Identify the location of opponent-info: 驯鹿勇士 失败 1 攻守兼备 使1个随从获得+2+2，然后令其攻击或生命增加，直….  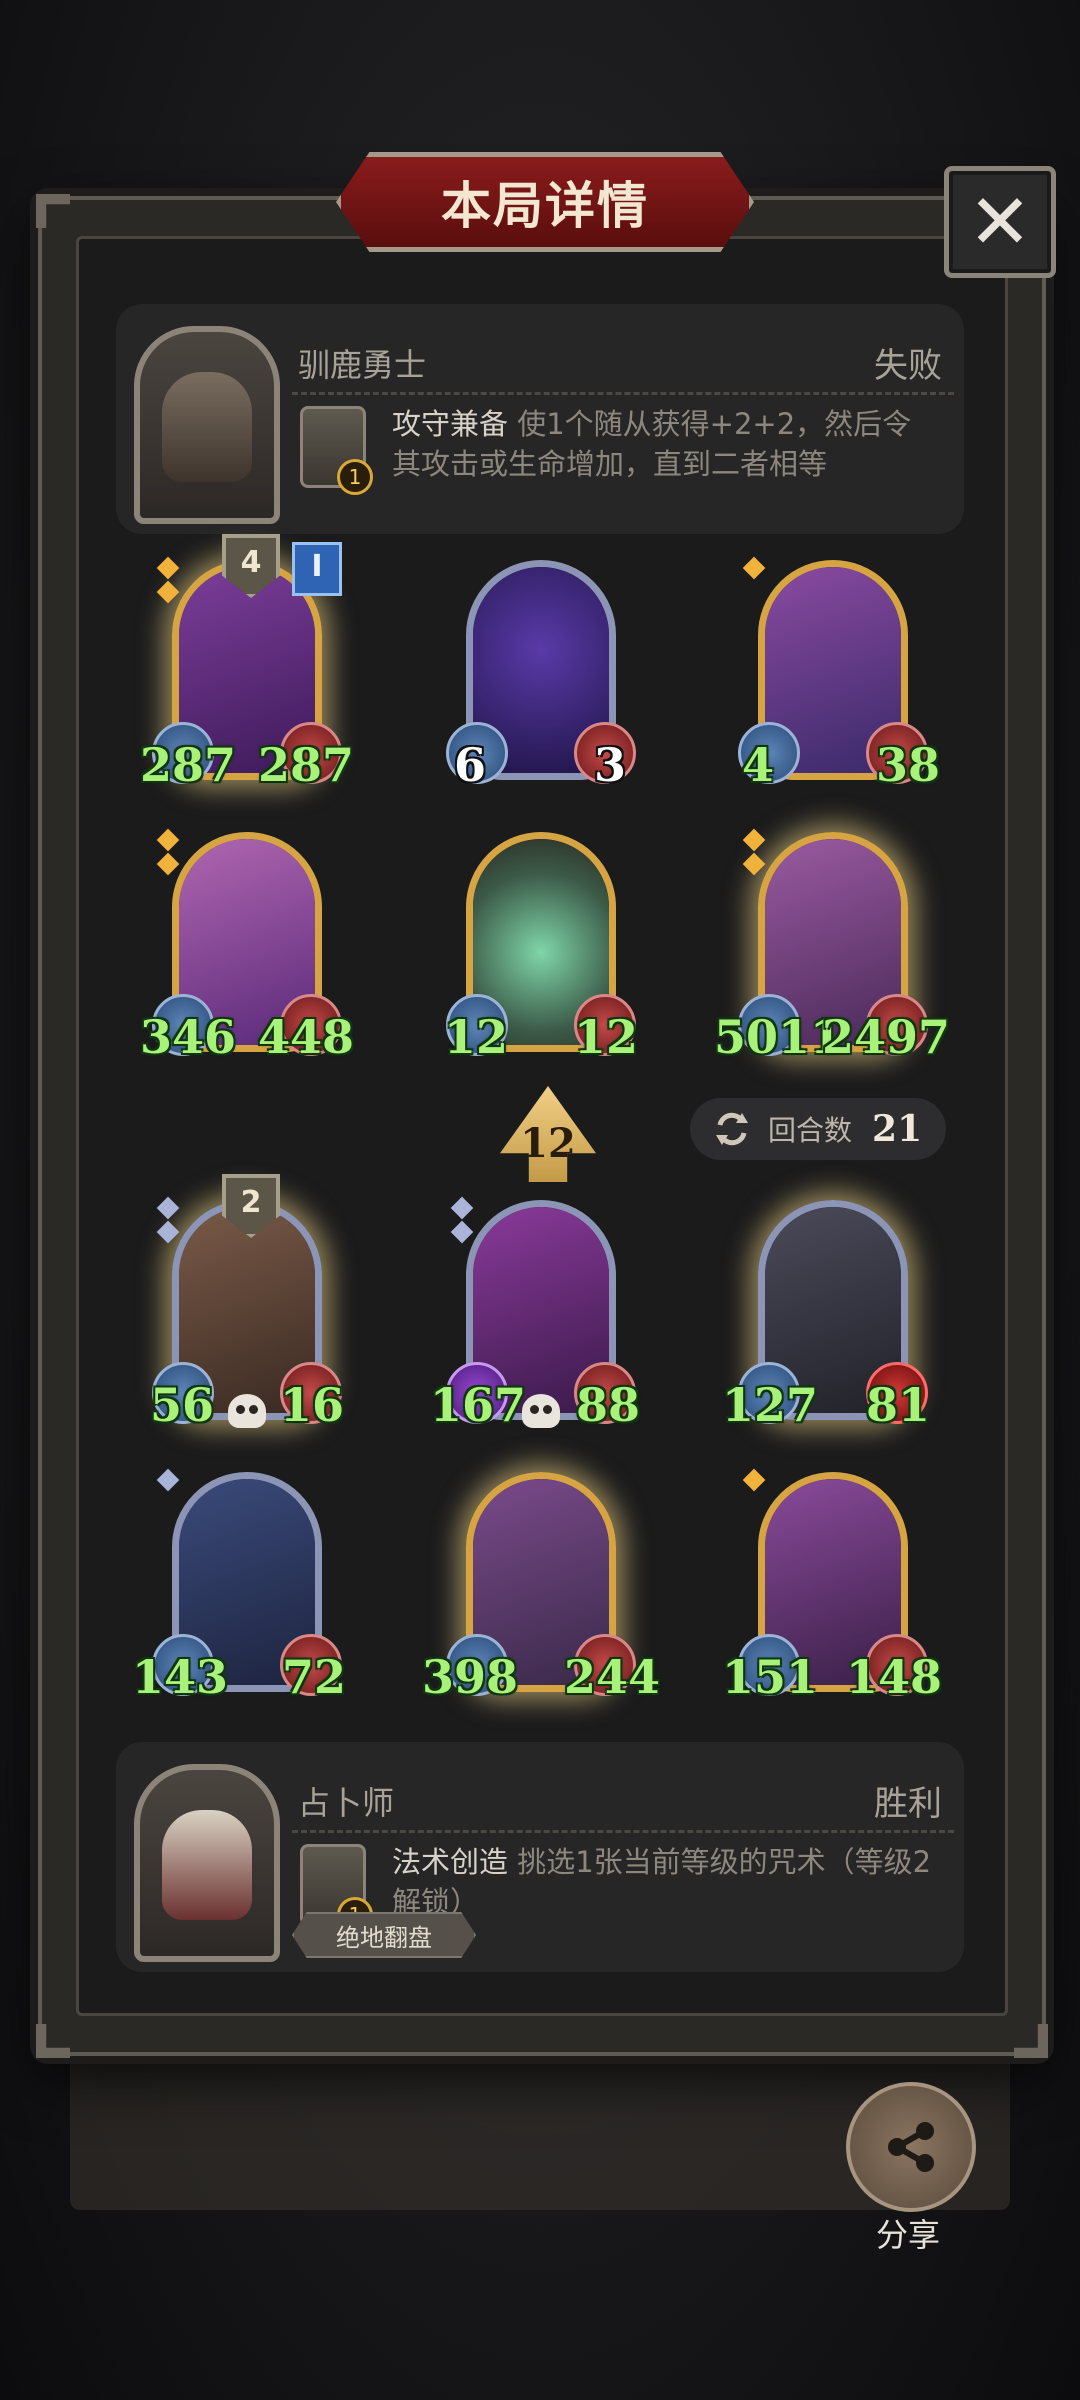
(540, 419).